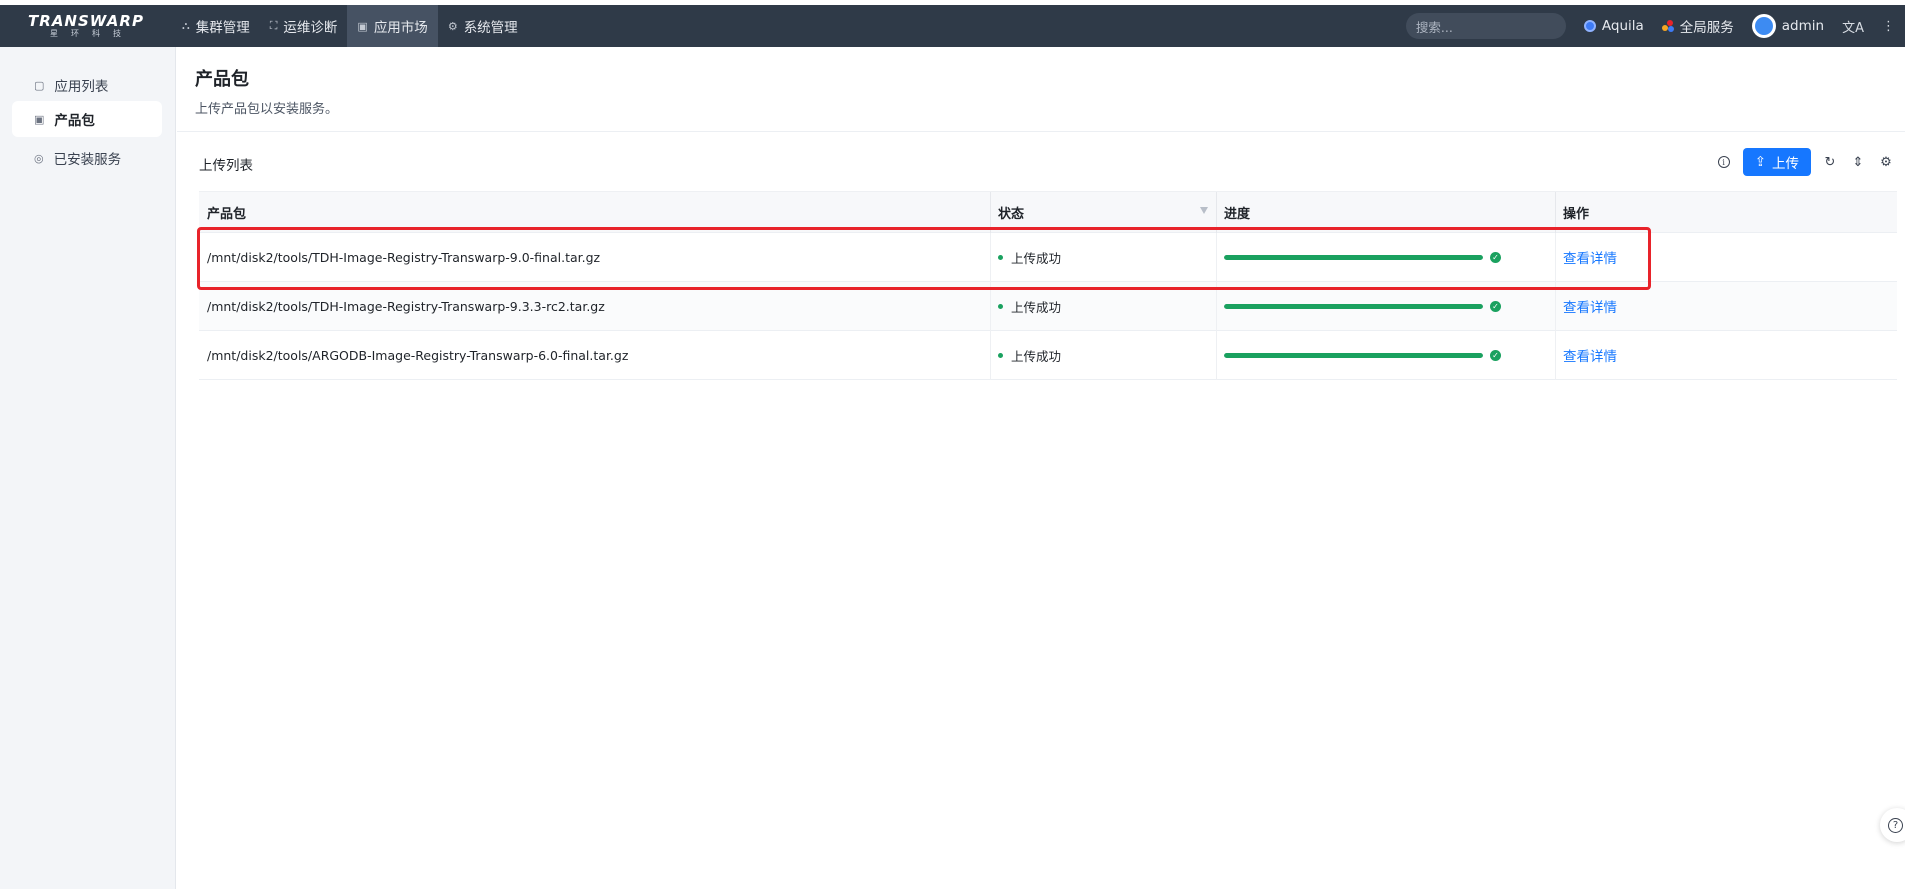 The height and width of the screenshot is (889, 1905). I want to click on table-header: 产品包 状态 进度 操作, so click(1048, 212).